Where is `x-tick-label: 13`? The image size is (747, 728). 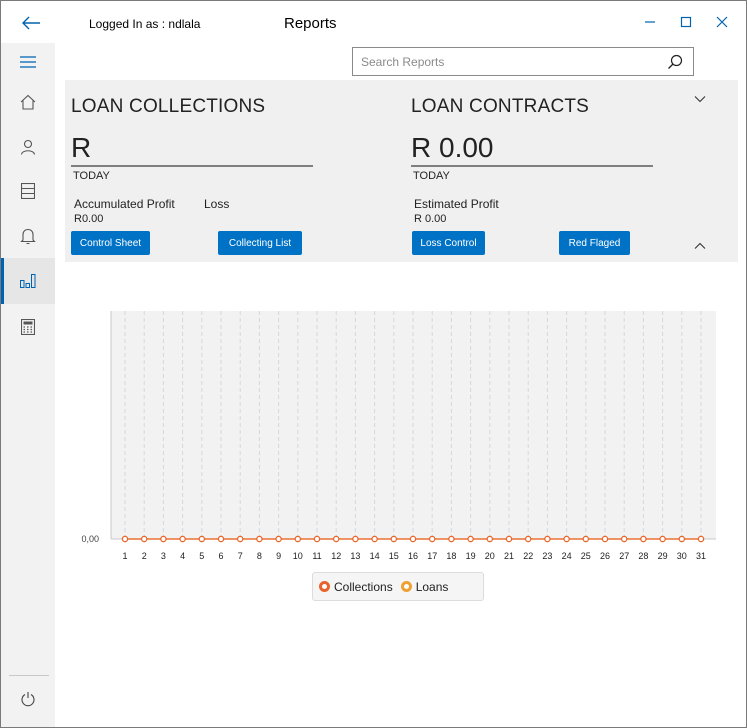
x-tick-label: 13 is located at coordinates (355, 556).